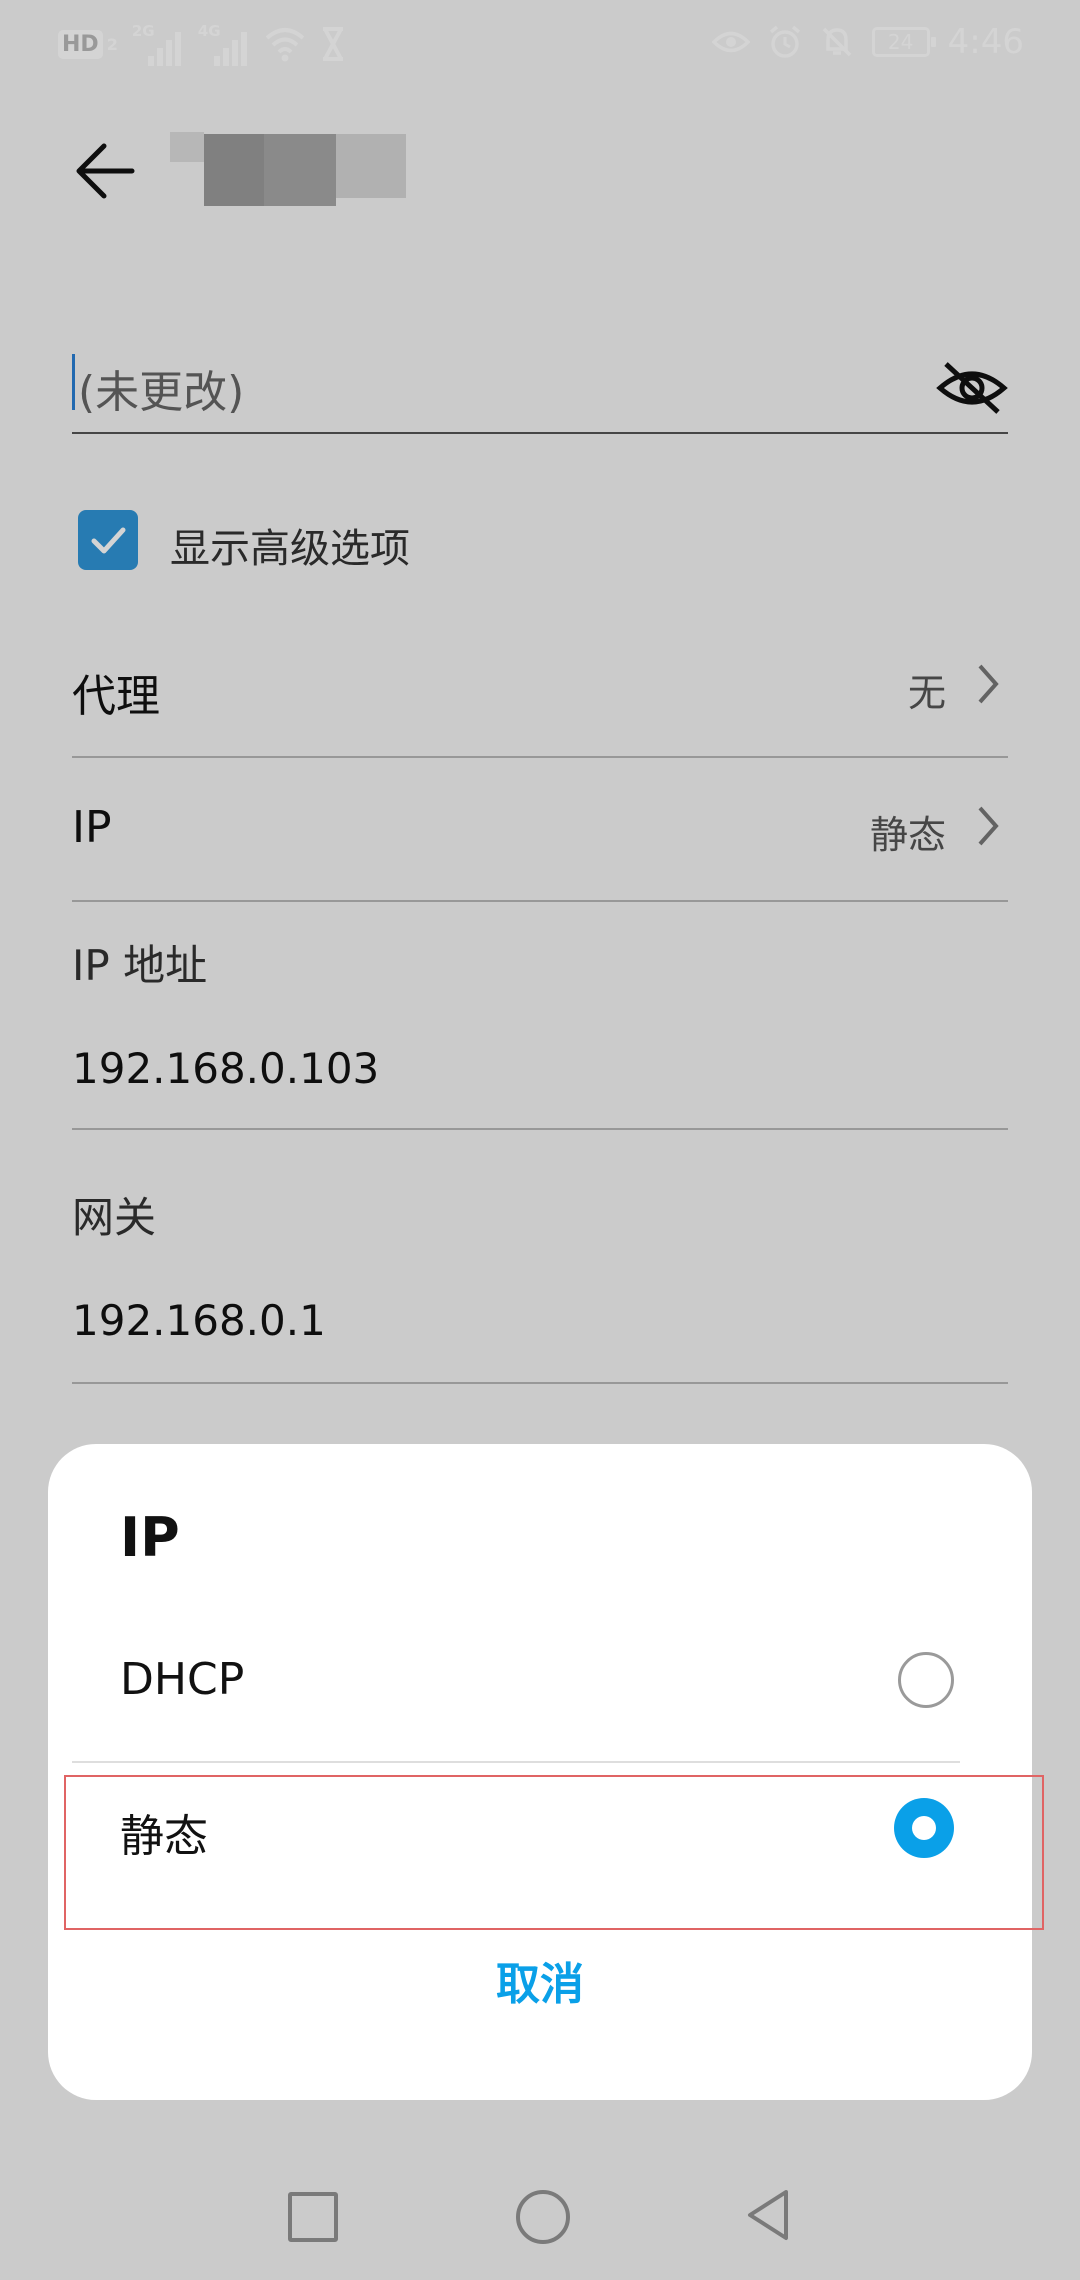  I want to click on option-dhcp: DHCP, so click(540, 1682).